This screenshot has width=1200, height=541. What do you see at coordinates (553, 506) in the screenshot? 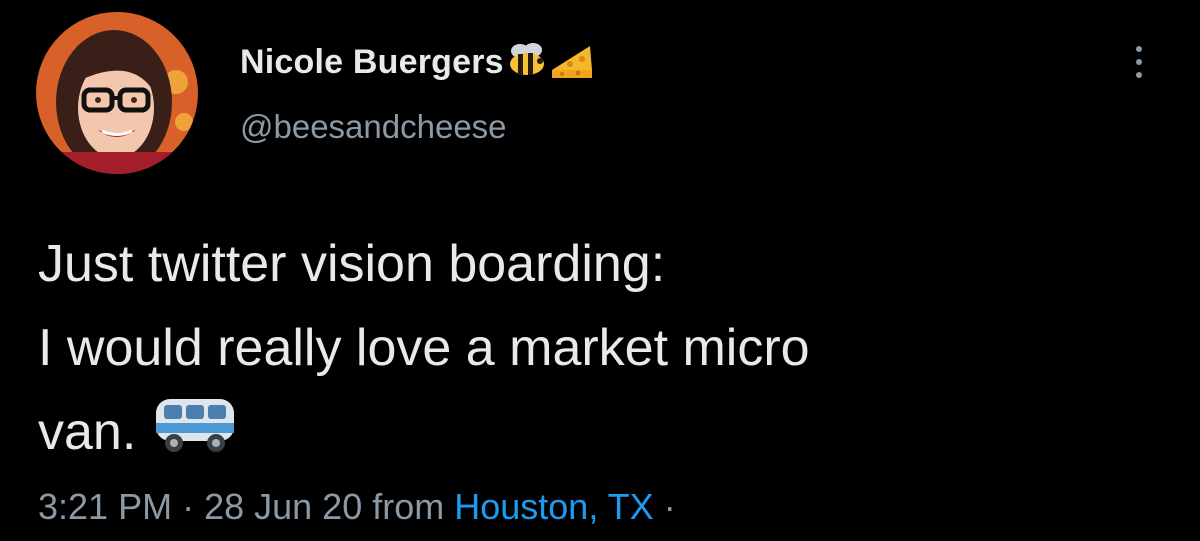
I see `location-link: Houston, TX` at bounding box center [553, 506].